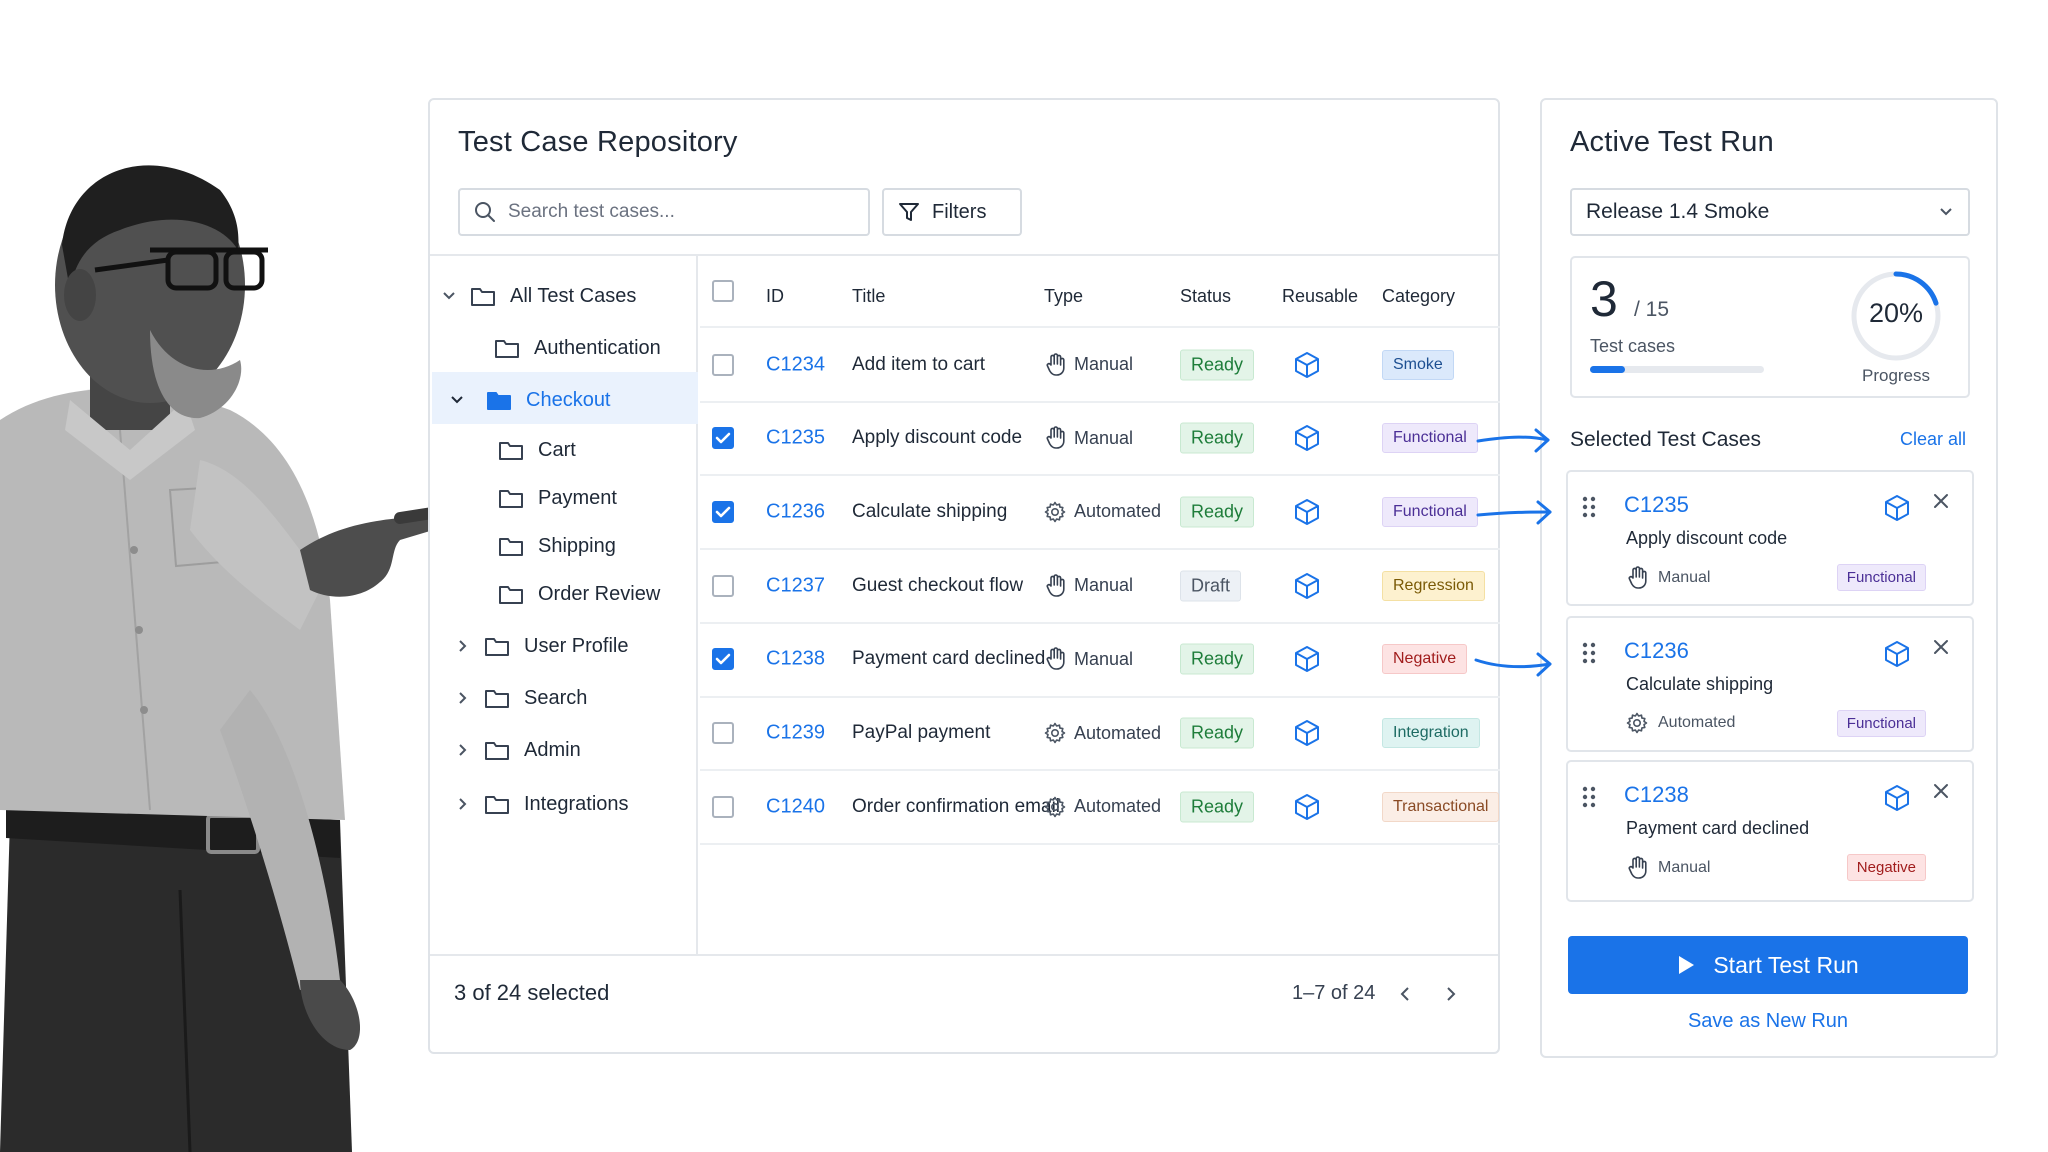 The height and width of the screenshot is (1152, 2048). What do you see at coordinates (562, 348) in the screenshot?
I see `tree-item-authentication: Authentication` at bounding box center [562, 348].